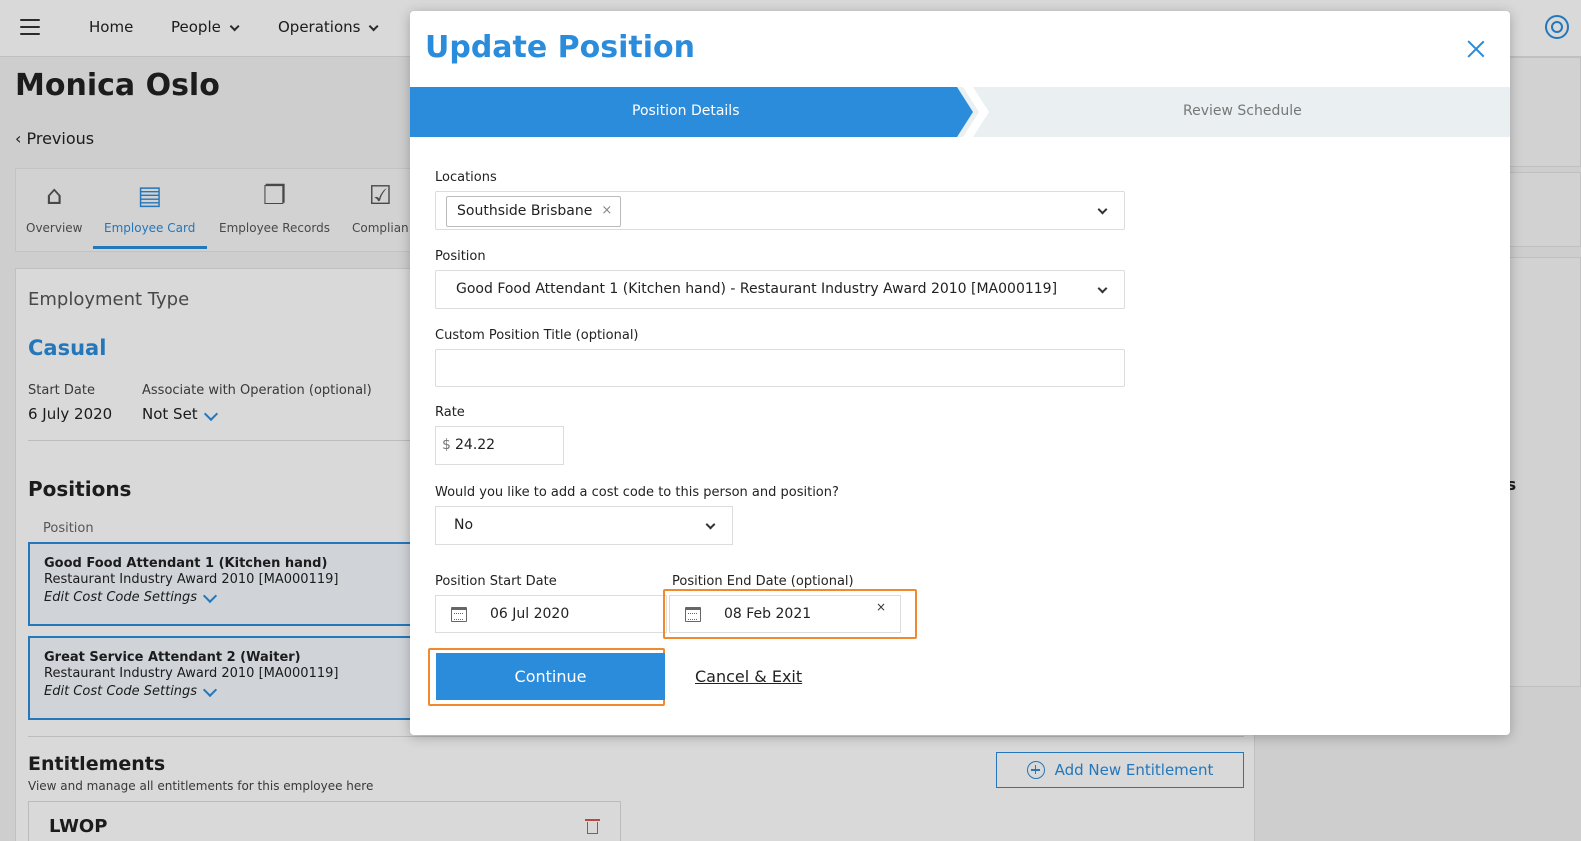 This screenshot has height=841, width=1581. What do you see at coordinates (525, 211) in the screenshot?
I see `location-chip-label: Southside Brisbane` at bounding box center [525, 211].